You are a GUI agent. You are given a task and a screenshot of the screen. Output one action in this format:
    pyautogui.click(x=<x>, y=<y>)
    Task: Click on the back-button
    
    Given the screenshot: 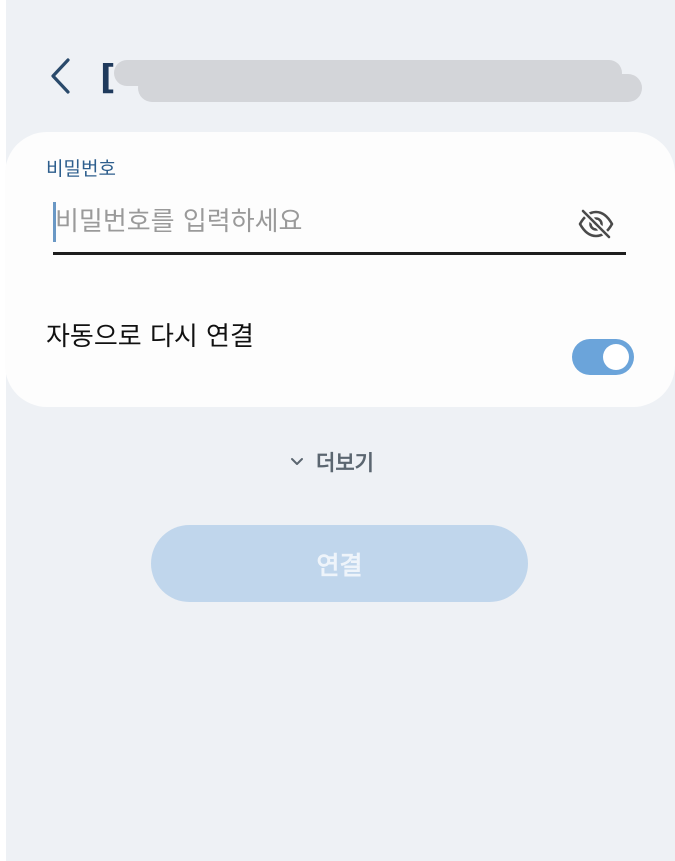 What is the action you would take?
    pyautogui.click(x=60, y=76)
    